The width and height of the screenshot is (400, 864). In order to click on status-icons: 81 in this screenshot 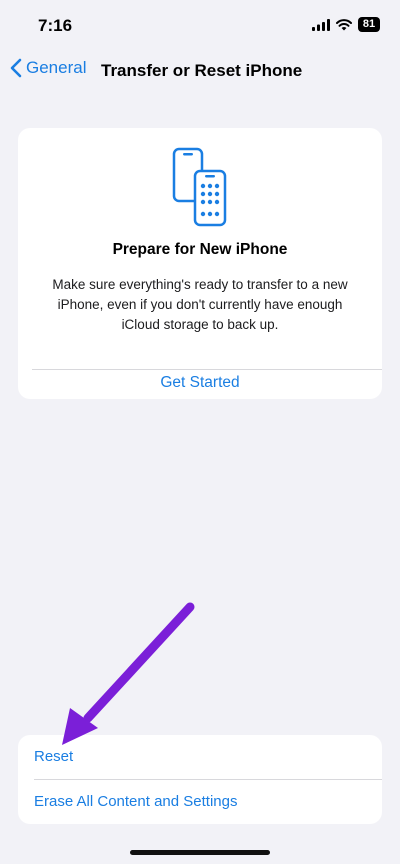, I will do `click(346, 24)`.